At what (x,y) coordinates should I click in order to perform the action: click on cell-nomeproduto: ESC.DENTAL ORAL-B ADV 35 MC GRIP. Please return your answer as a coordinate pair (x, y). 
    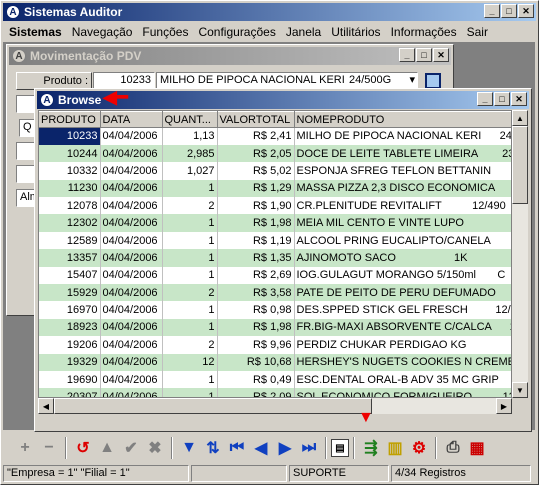
    Looking at the image, I should click on (402, 379).